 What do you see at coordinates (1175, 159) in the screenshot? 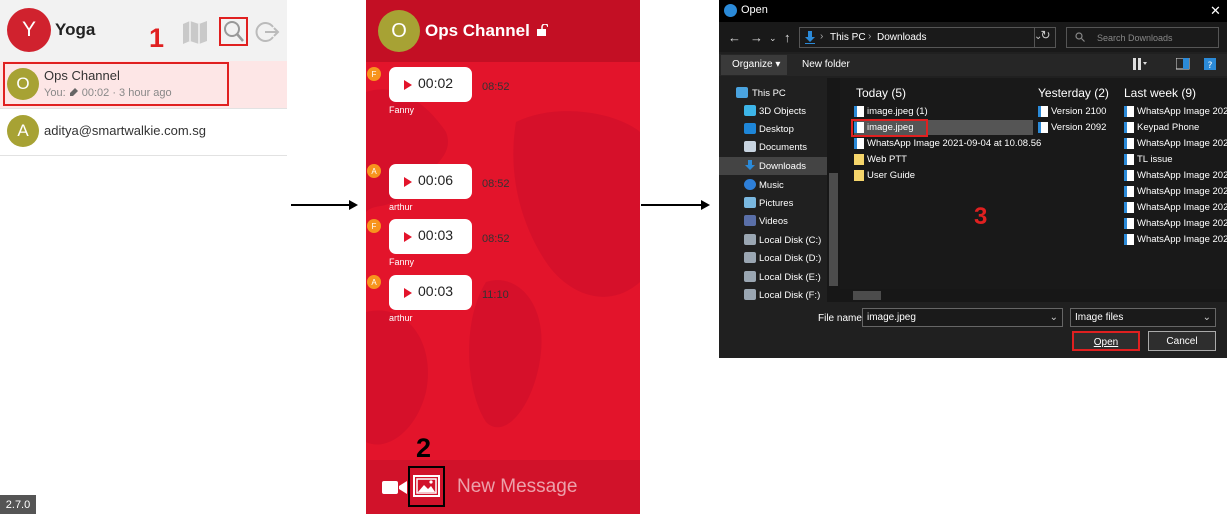
I see `file-item: TL issue` at bounding box center [1175, 159].